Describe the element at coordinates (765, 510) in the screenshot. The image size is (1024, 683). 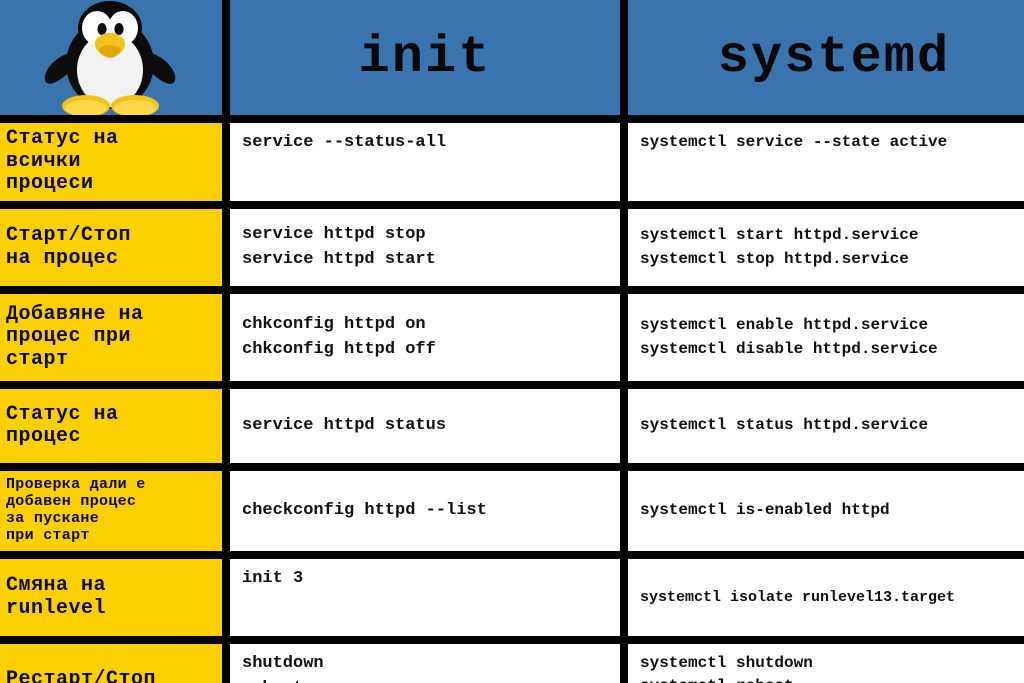
I see `systemd-command-text: systemctl is-enabled httpd` at that location.